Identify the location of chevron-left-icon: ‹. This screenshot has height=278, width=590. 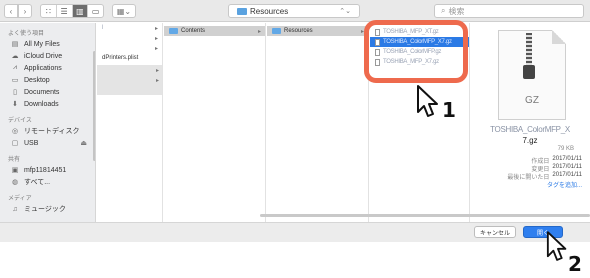
(11, 11).